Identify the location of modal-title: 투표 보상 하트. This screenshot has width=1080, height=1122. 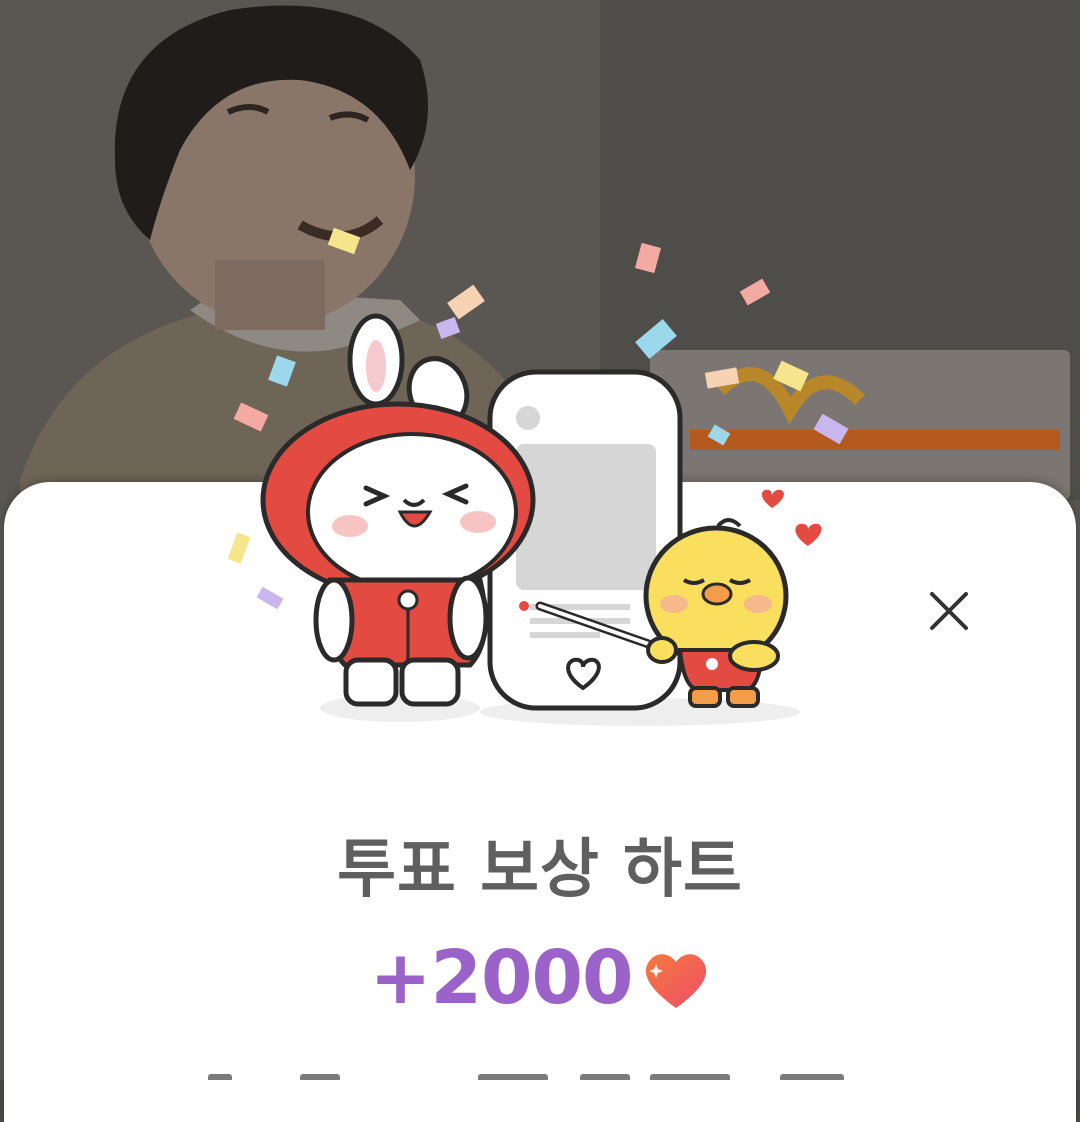
(540, 870).